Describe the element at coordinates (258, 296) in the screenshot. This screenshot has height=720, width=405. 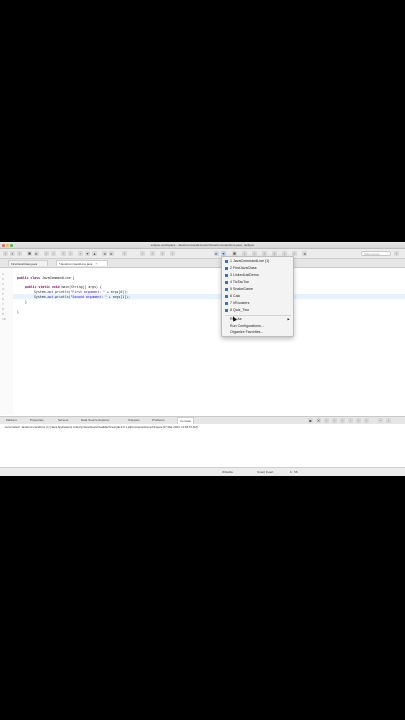
I see `run-history-item-calc: 6 Calc` at that location.